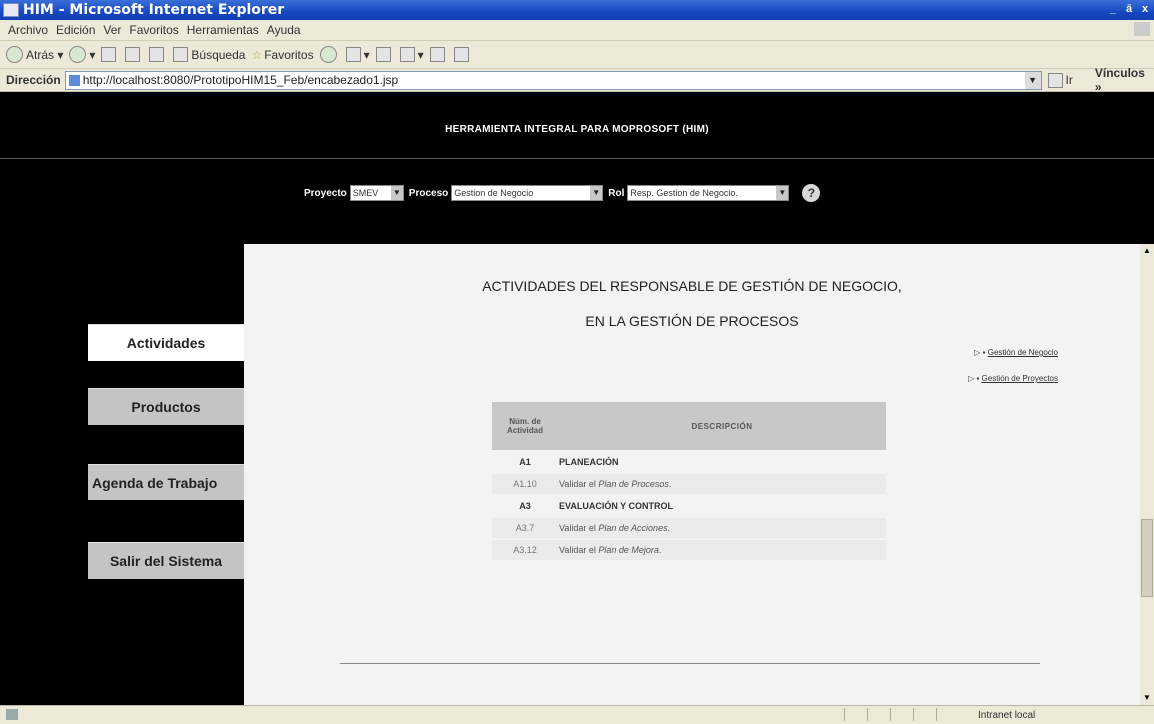 The height and width of the screenshot is (724, 1154). Describe the element at coordinates (11, 10) in the screenshot. I see `ie-icon` at that location.